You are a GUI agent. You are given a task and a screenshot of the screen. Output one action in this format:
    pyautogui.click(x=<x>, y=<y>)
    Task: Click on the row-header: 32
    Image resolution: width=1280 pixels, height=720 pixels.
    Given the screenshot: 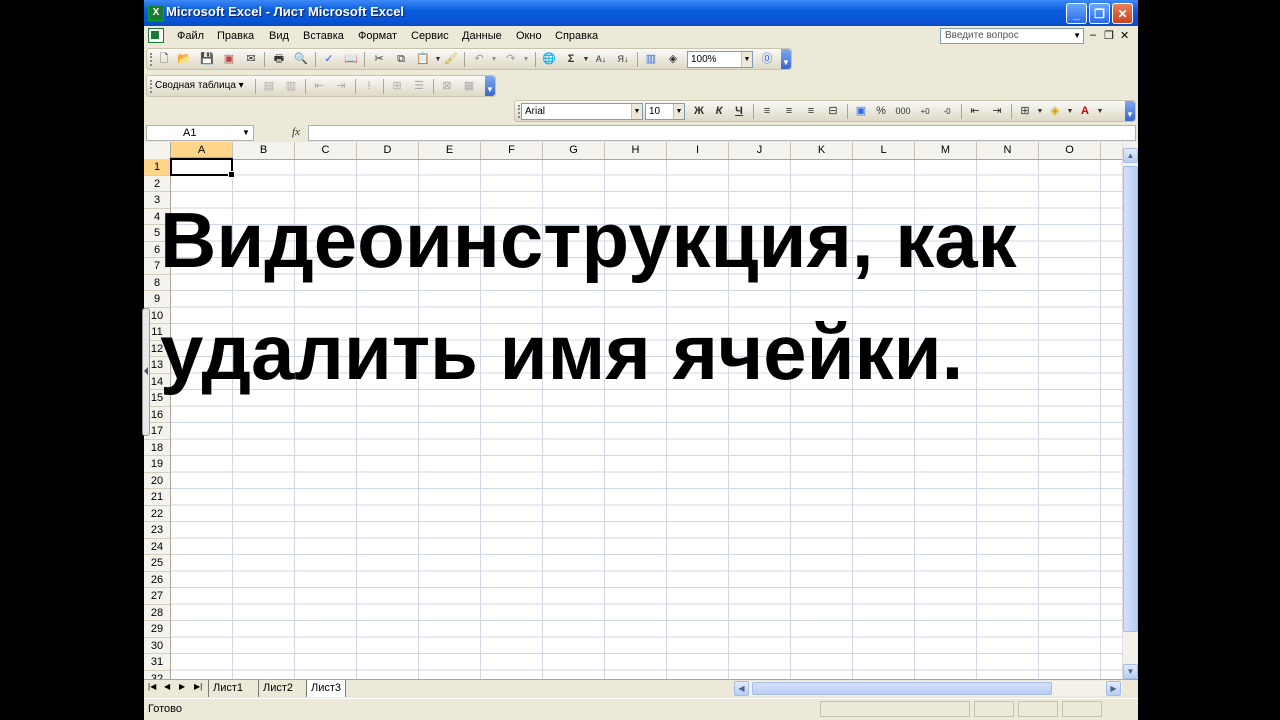 What is the action you would take?
    pyautogui.click(x=157, y=675)
    